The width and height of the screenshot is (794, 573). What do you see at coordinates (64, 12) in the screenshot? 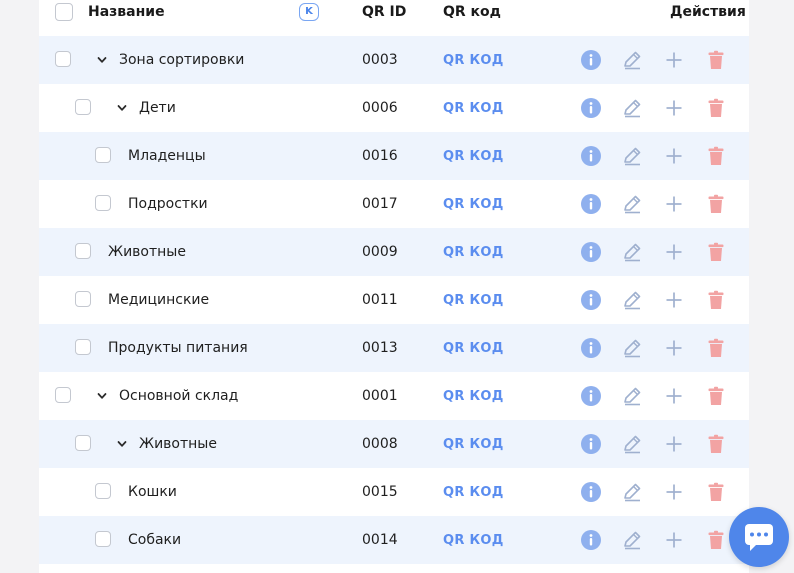
I see `select-all-checkbox` at bounding box center [64, 12].